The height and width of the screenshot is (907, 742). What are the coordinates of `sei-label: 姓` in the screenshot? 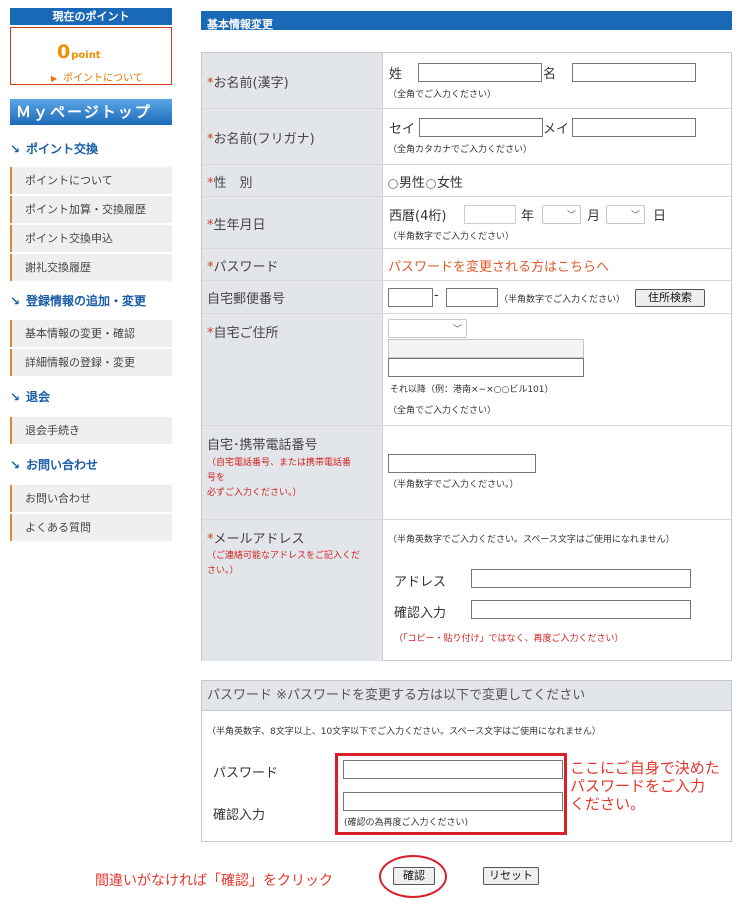 It's located at (396, 74).